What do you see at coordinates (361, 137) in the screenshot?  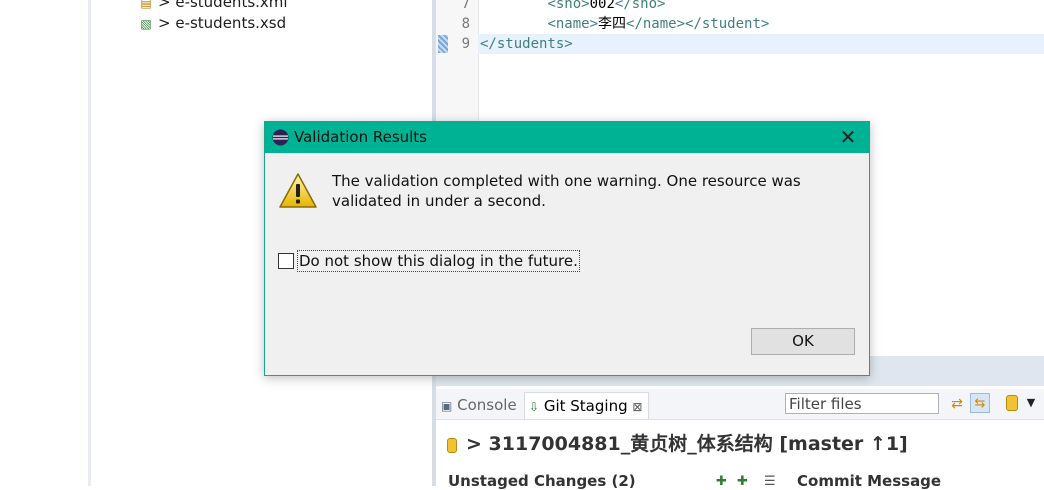 I see `dialog-title: Validation Results` at bounding box center [361, 137].